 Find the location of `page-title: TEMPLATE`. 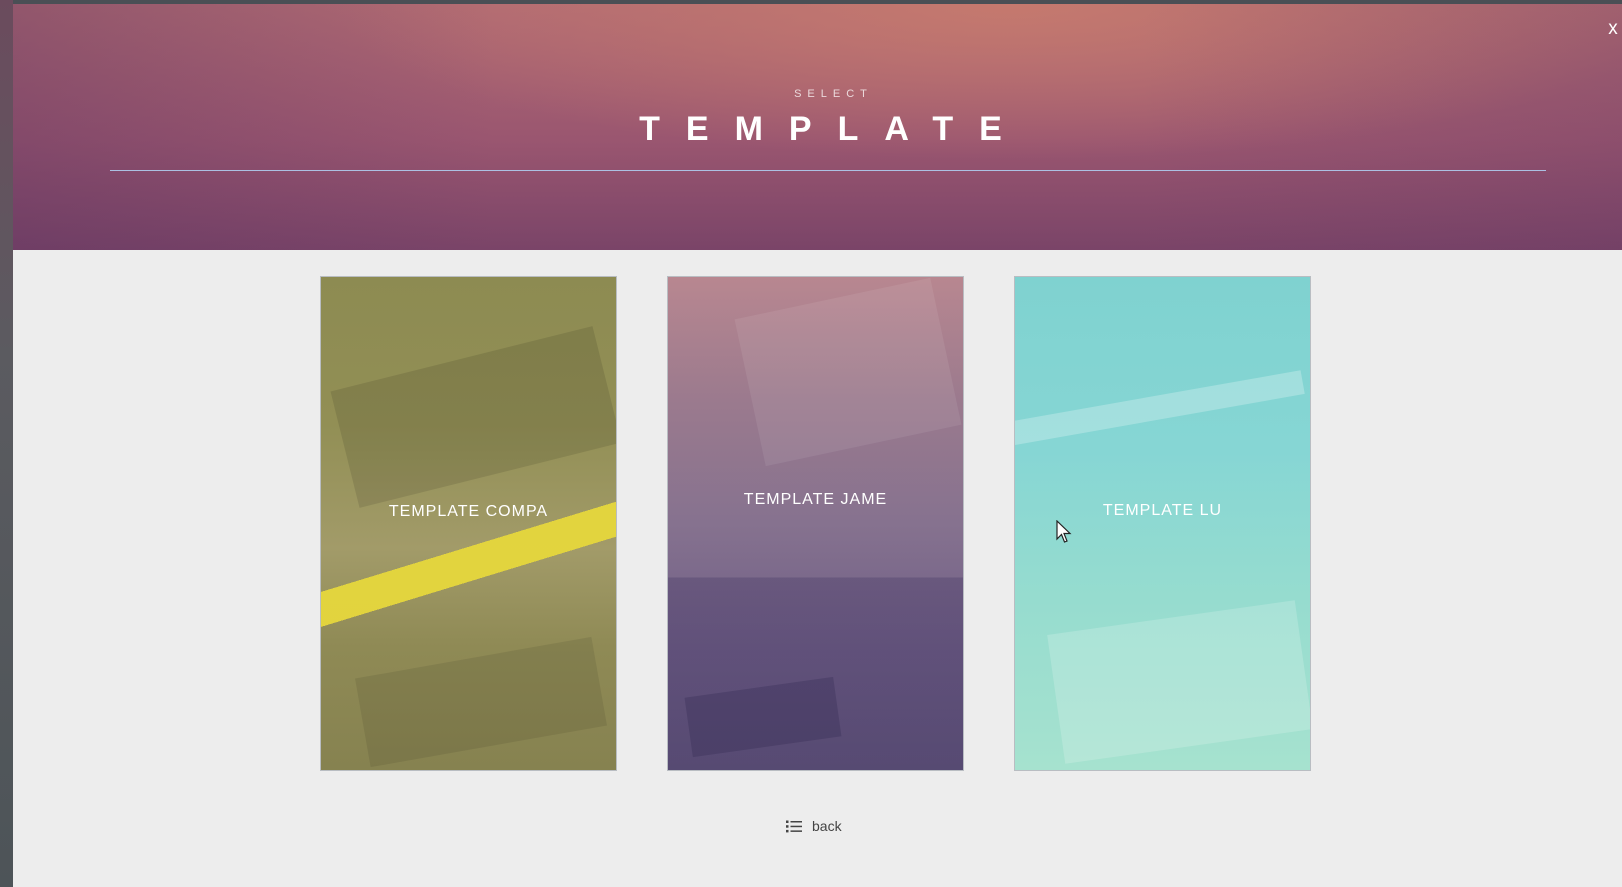

page-title: TEMPLATE is located at coordinates (833, 129).